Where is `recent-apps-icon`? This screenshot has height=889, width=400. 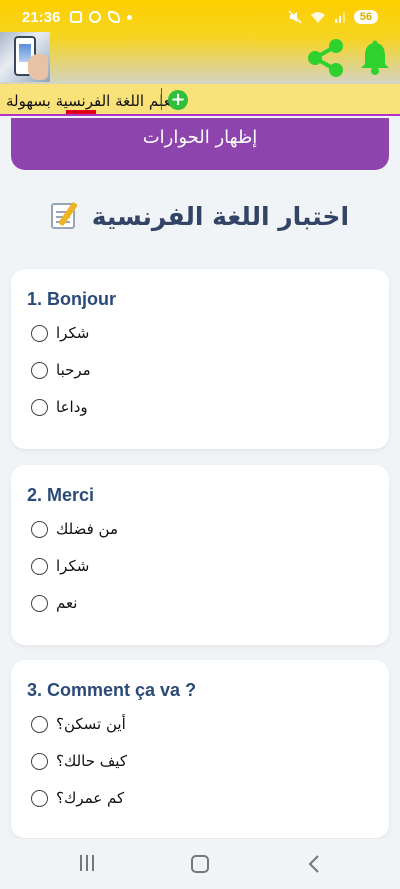 recent-apps-icon is located at coordinates (89, 864).